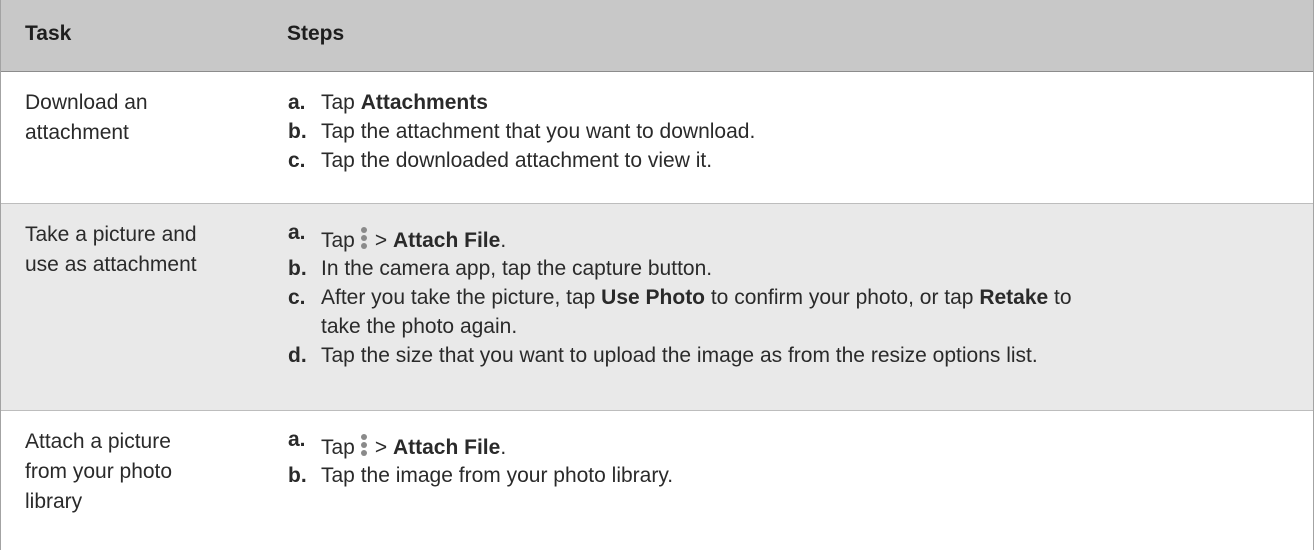 The height and width of the screenshot is (550, 1314). Describe the element at coordinates (419, 326) in the screenshot. I see `step-text: take the photo again.` at that location.